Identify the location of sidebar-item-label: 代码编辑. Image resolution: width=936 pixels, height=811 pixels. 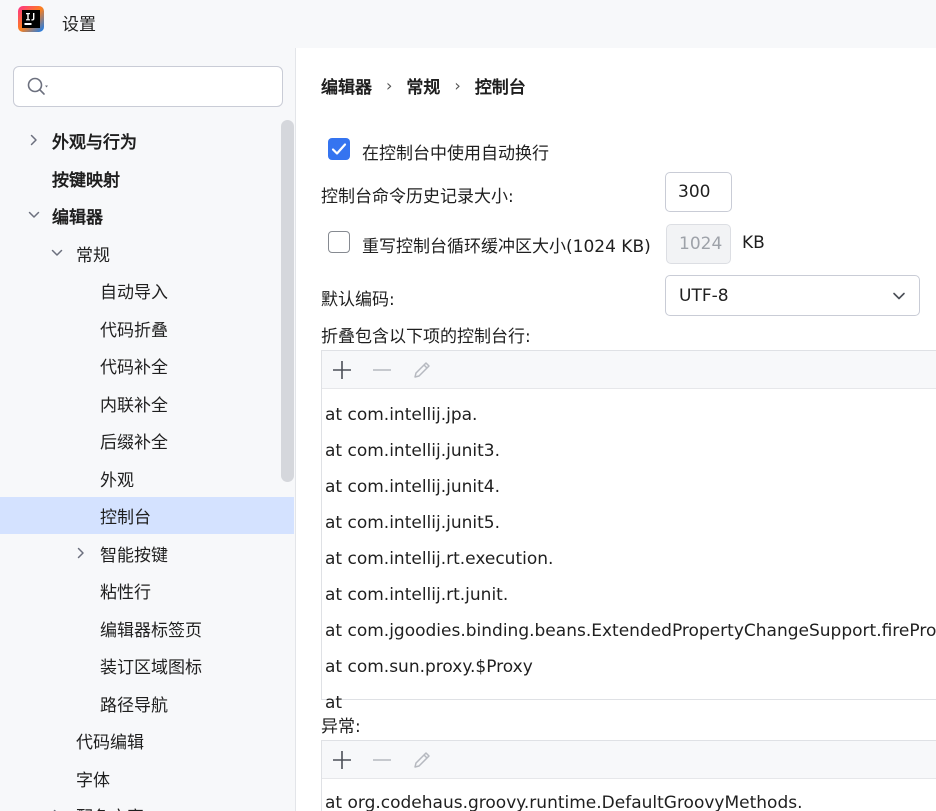
(110, 743).